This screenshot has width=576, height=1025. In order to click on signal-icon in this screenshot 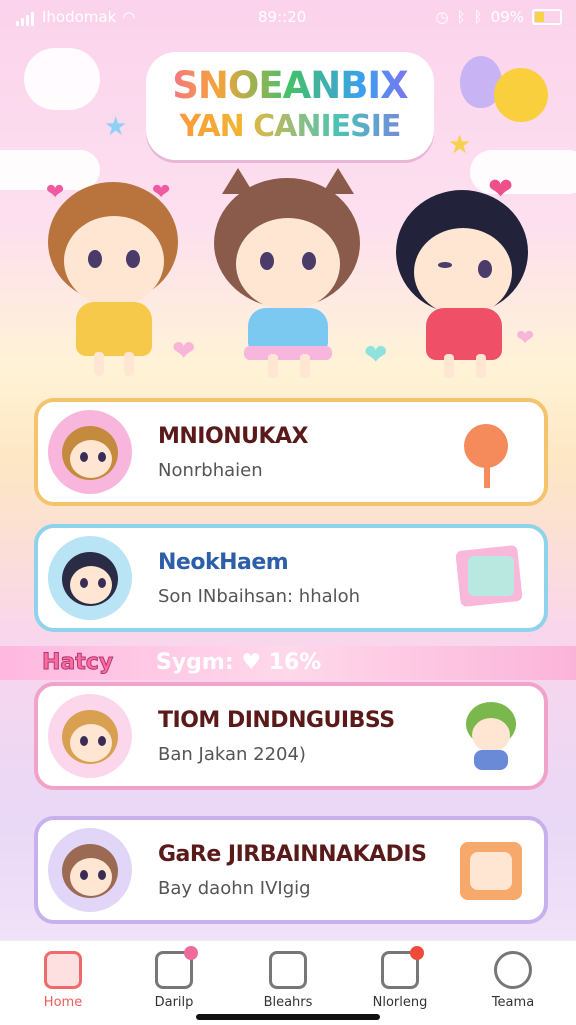, I will do `click(26, 17)`.